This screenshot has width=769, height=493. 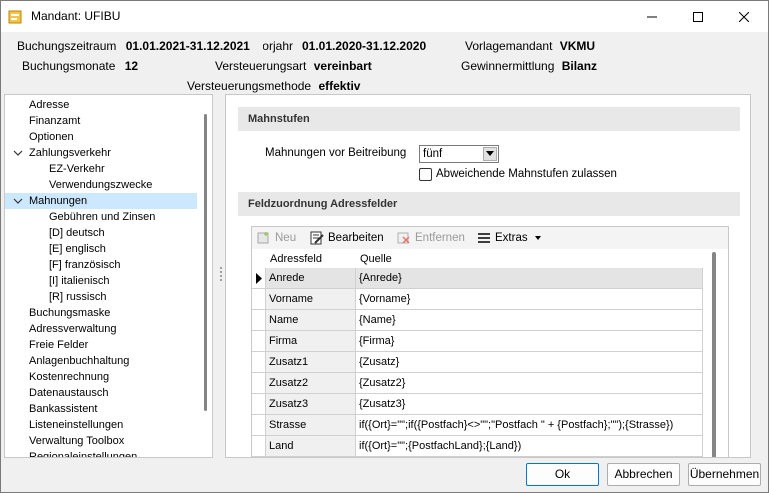 I want to click on cell-adressfeld: Land, so click(x=311, y=446).